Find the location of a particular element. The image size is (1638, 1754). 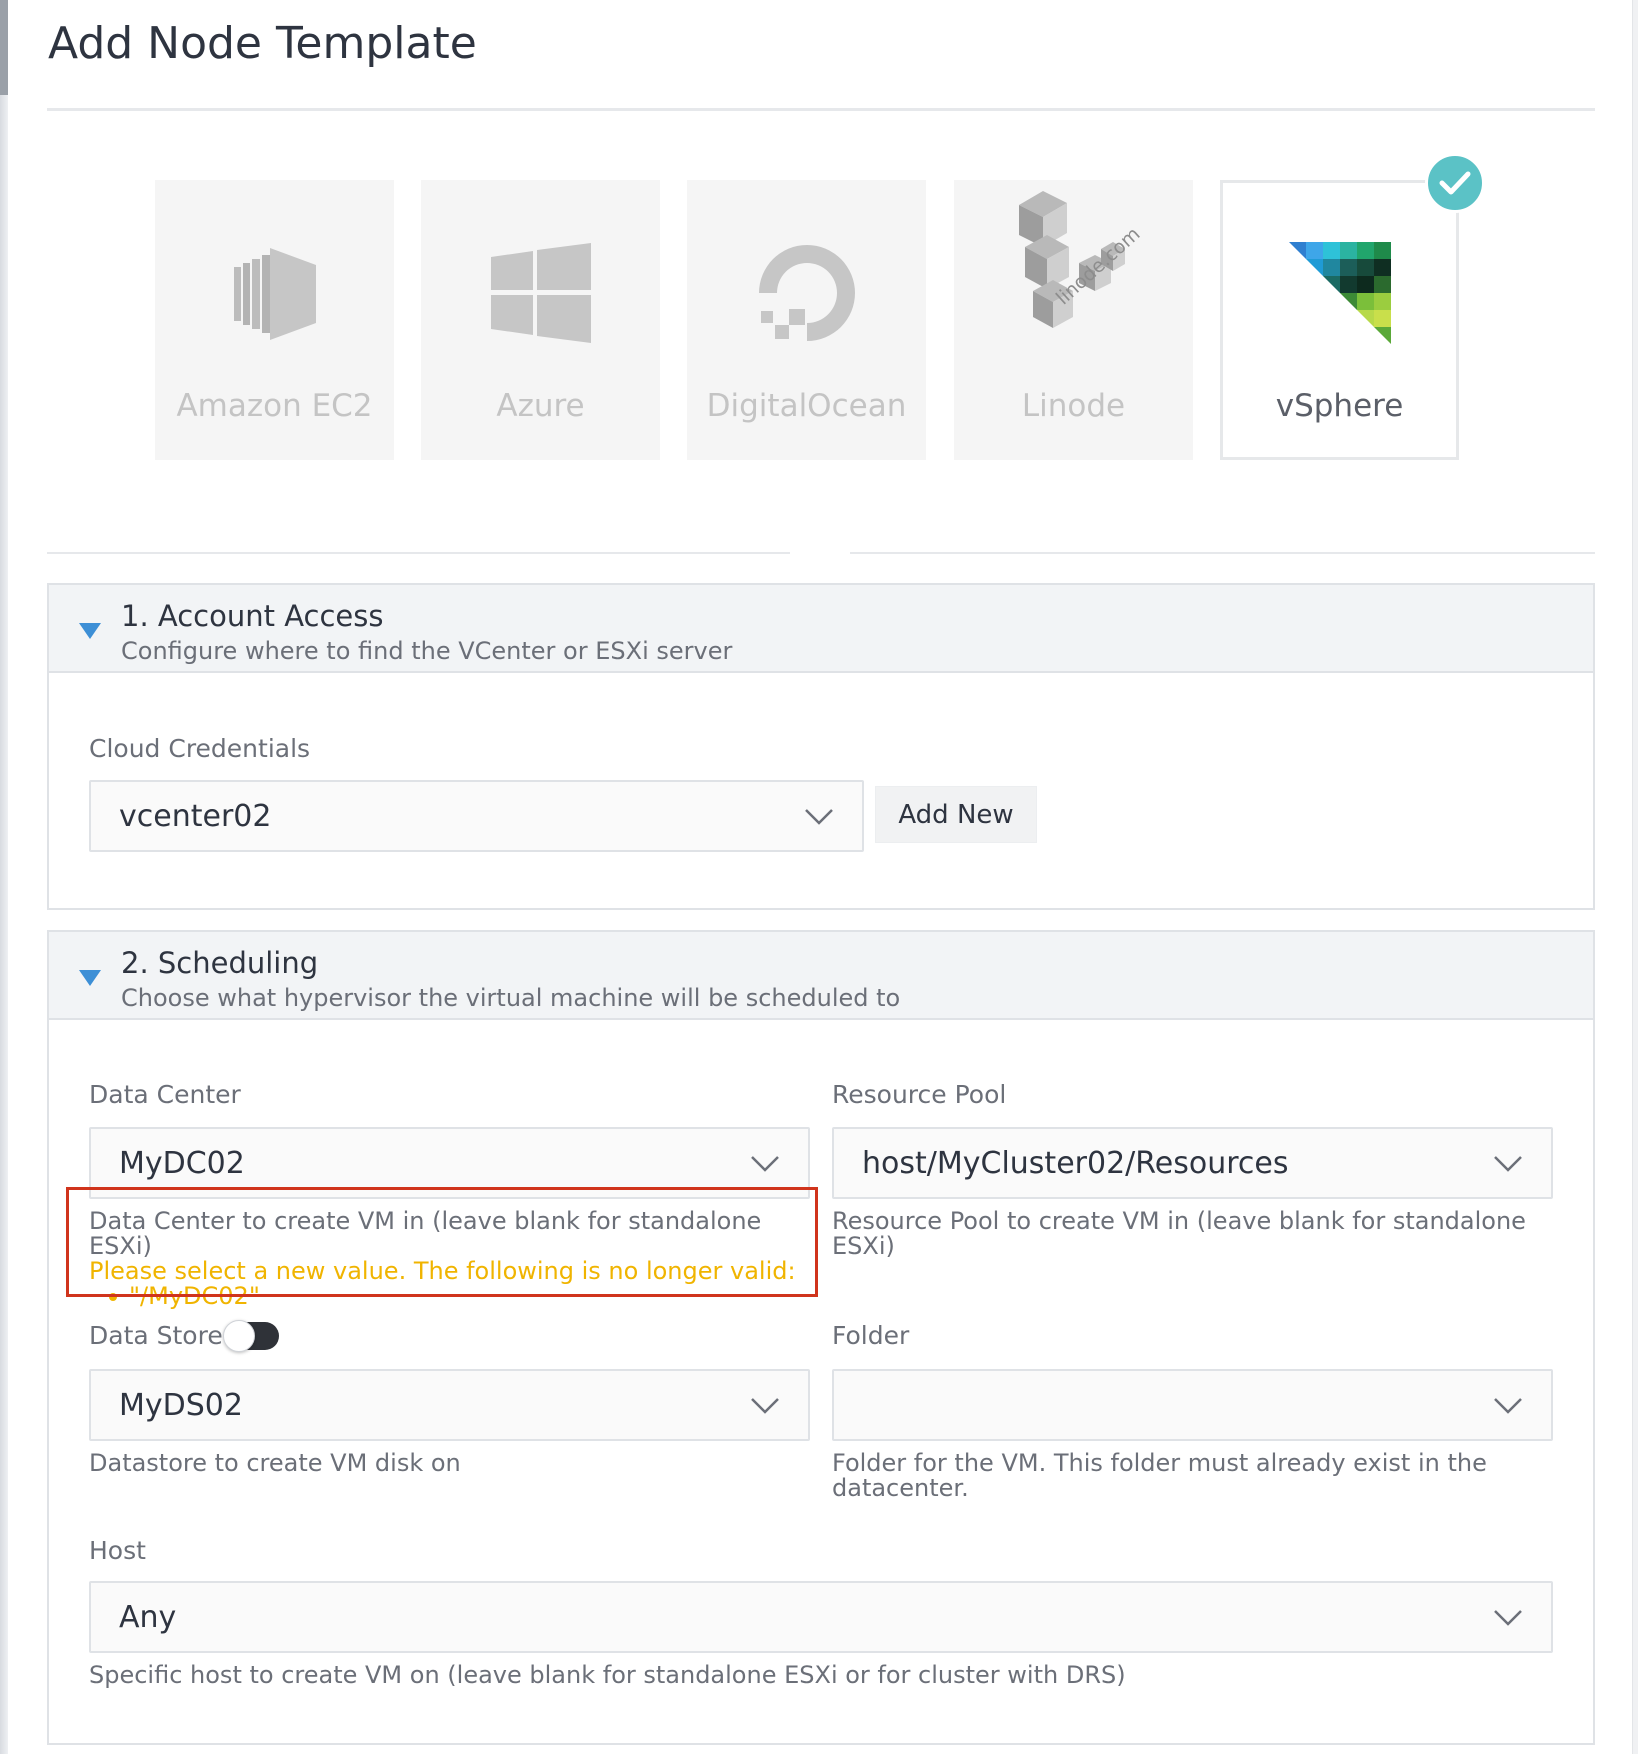

highlight-box is located at coordinates (442, 1242).